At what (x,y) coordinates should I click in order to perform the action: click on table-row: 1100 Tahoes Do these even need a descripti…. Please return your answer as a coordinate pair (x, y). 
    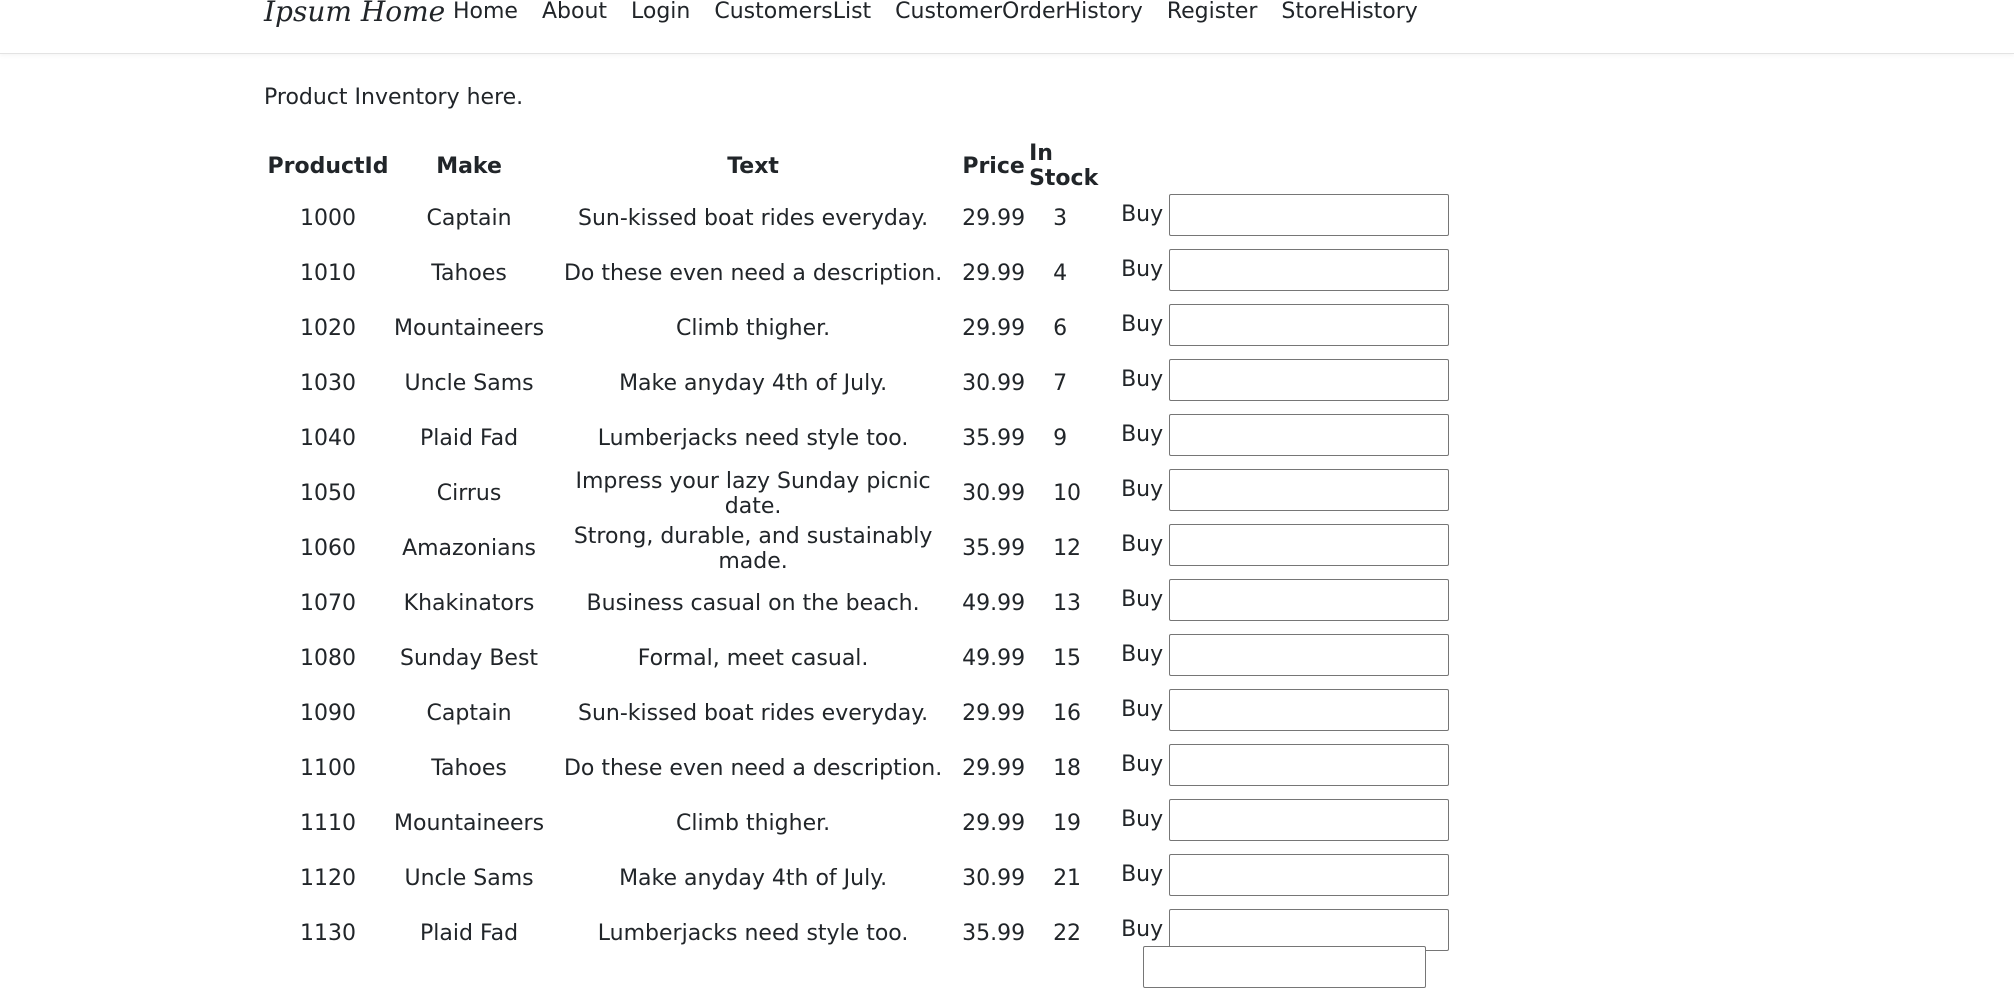
    Looking at the image, I should click on (857, 768).